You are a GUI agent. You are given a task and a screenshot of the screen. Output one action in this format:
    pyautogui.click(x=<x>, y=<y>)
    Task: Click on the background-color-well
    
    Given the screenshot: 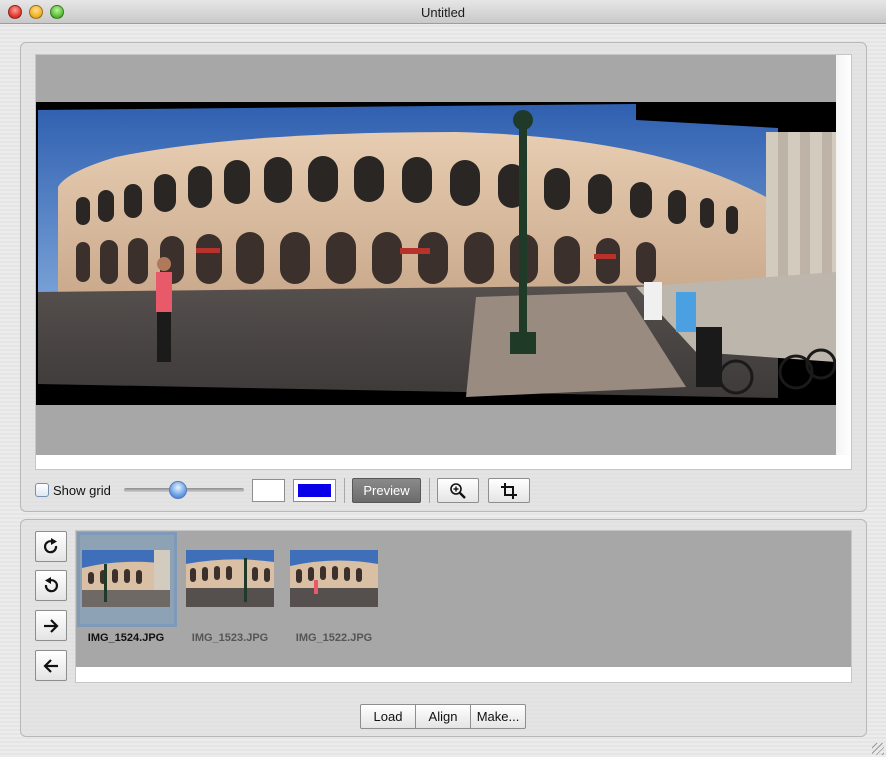 What is the action you would take?
    pyautogui.click(x=268, y=490)
    